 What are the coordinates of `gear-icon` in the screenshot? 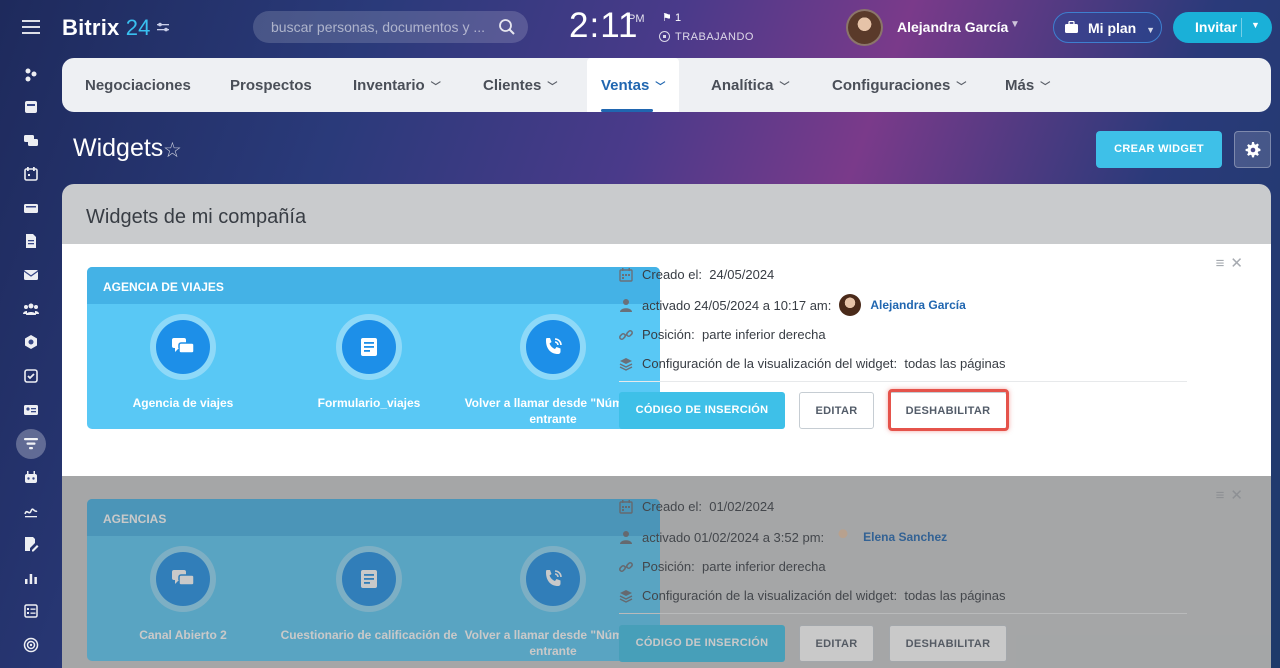 It's located at (1252, 149).